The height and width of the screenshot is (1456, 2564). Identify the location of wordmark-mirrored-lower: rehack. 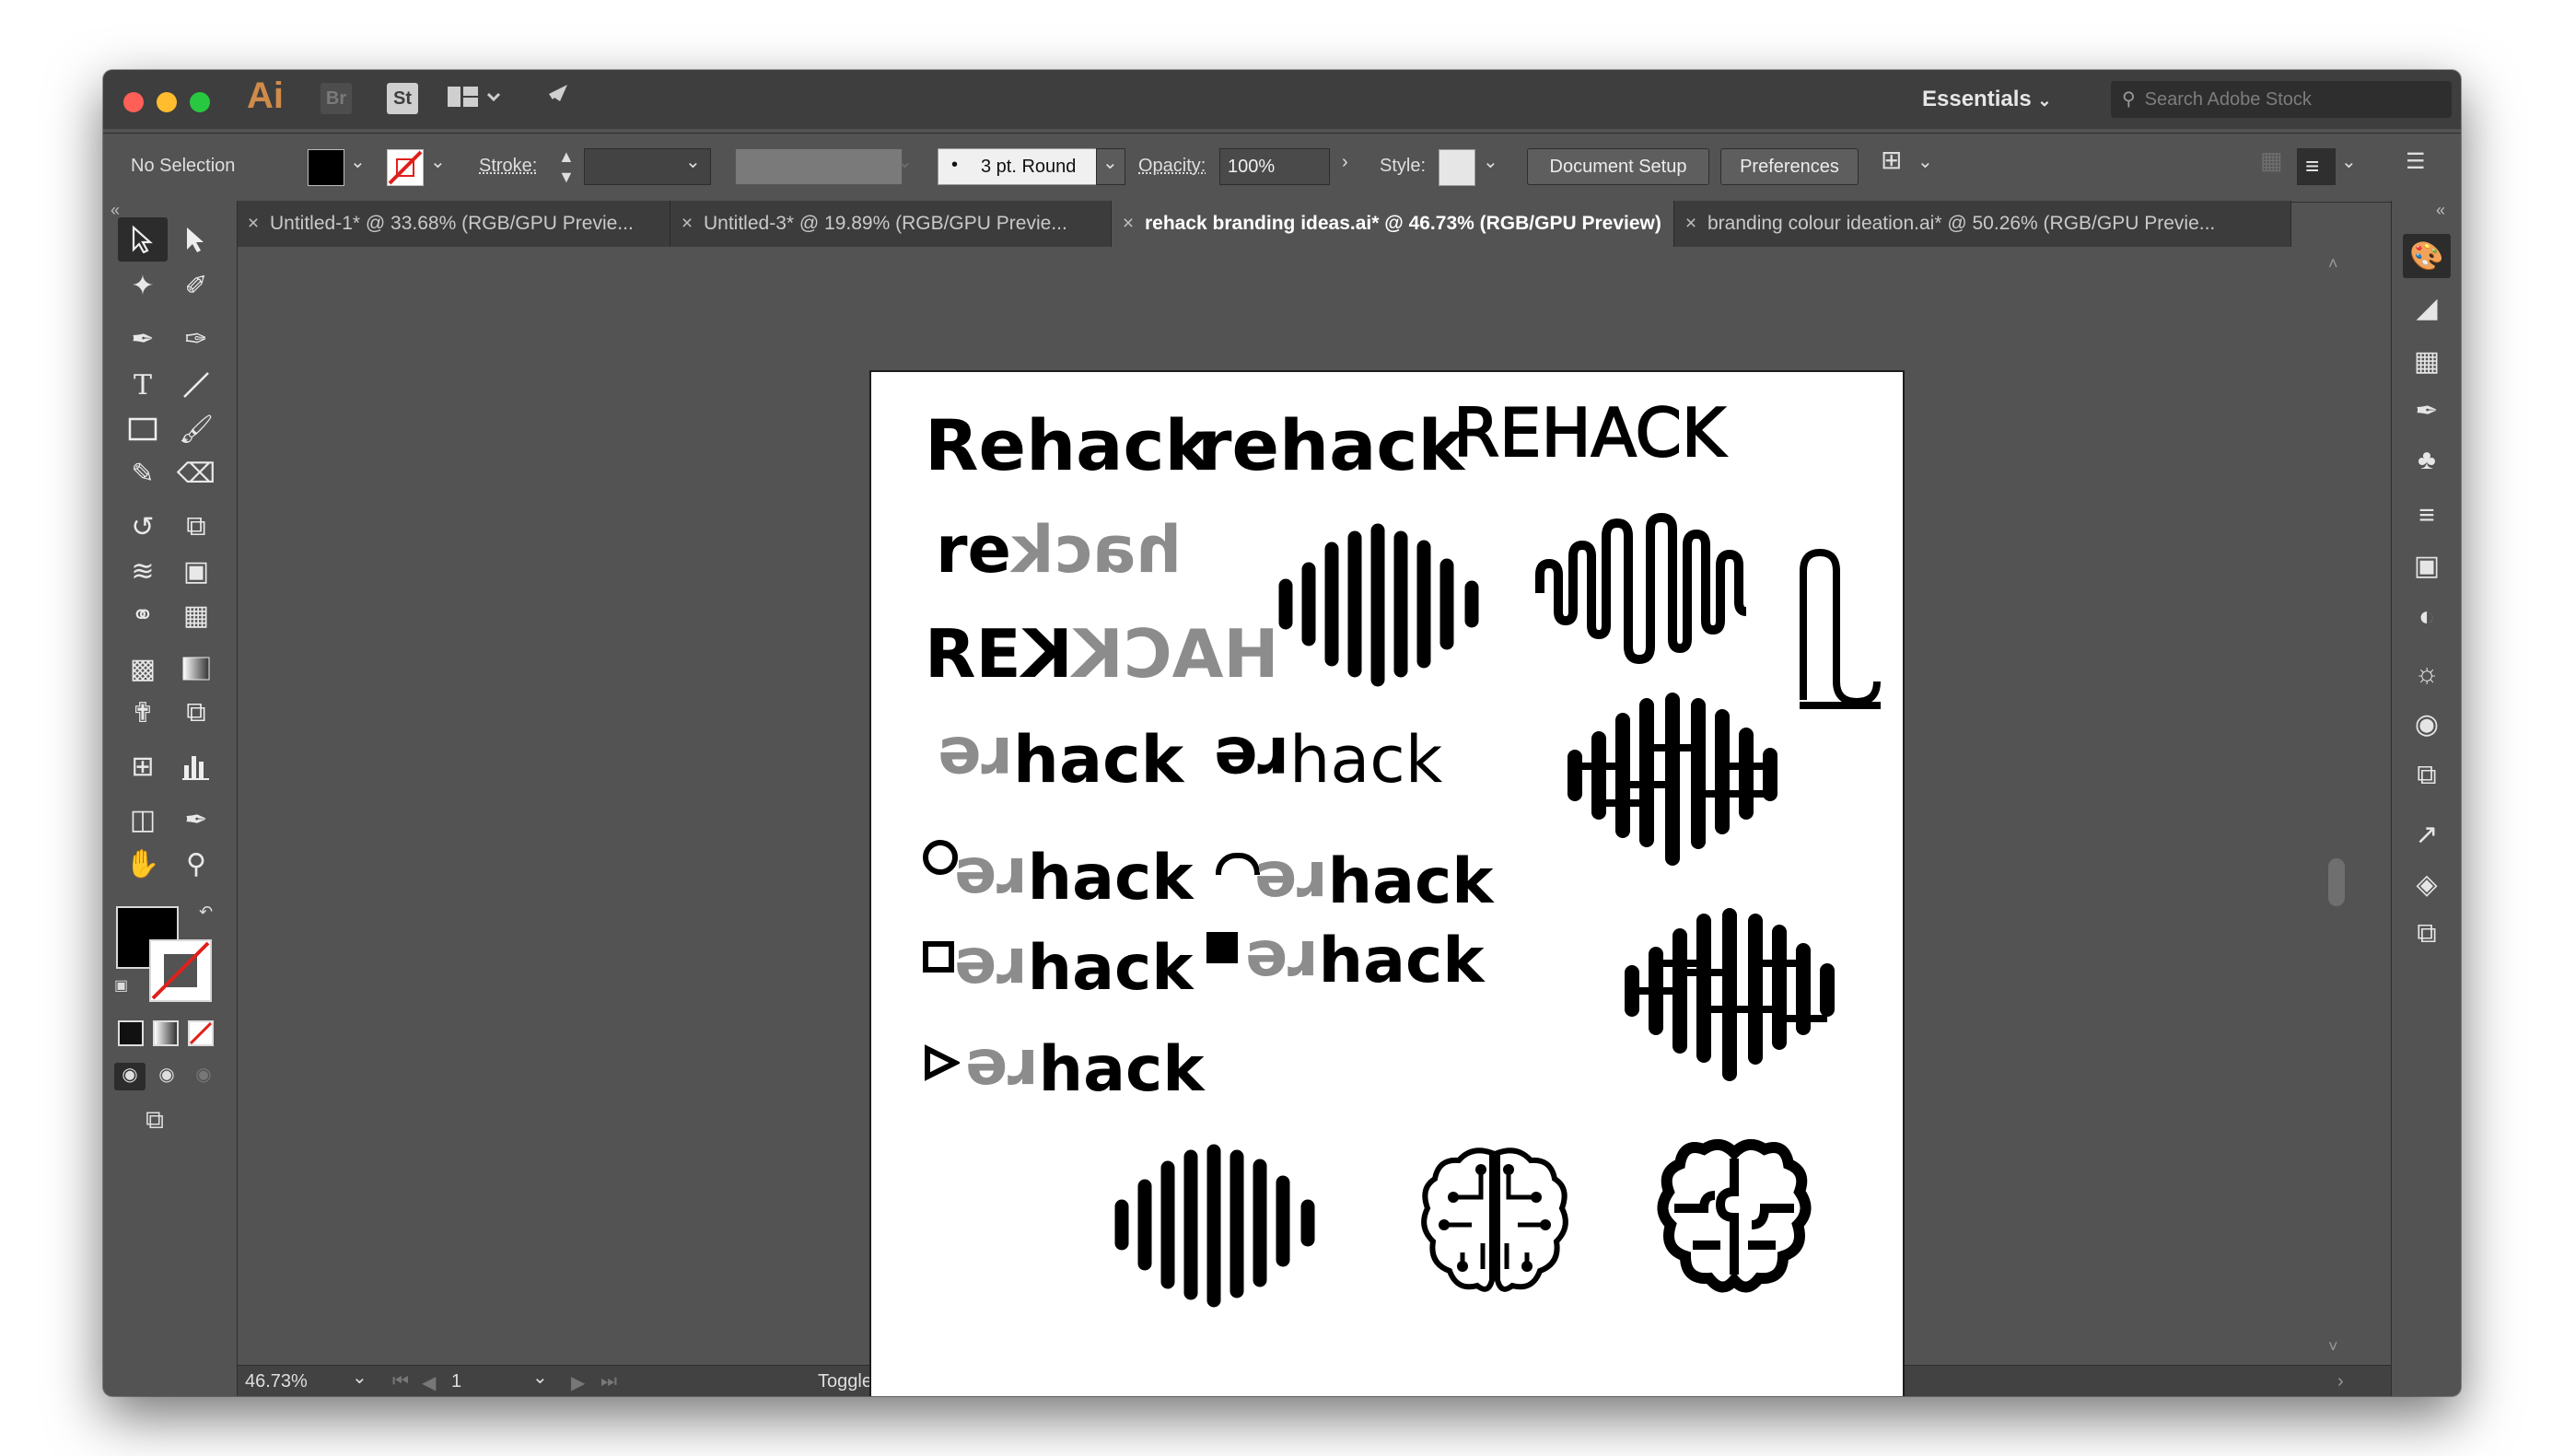
(1059, 550).